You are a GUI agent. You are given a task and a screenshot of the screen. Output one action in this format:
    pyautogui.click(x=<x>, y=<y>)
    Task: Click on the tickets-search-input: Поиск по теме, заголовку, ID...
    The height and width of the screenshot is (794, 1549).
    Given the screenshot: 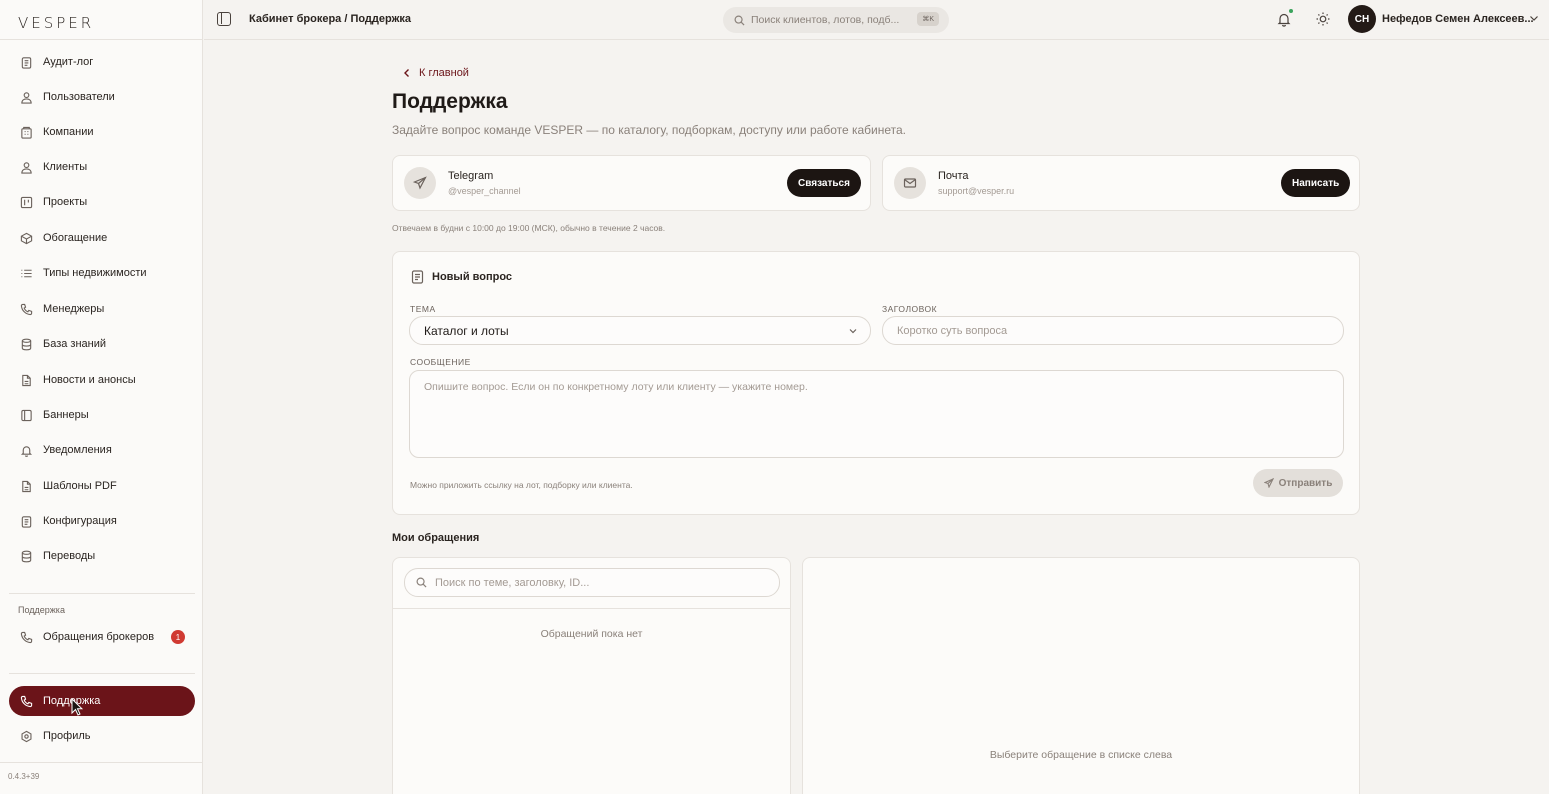 What is the action you would take?
    pyautogui.click(x=592, y=582)
    